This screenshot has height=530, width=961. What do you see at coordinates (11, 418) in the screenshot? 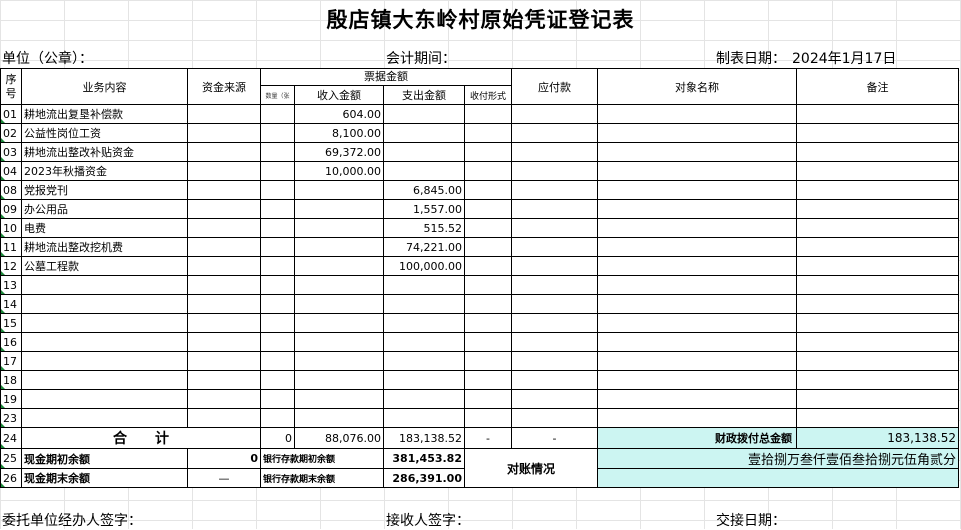
I see `row-seq: 23` at bounding box center [11, 418].